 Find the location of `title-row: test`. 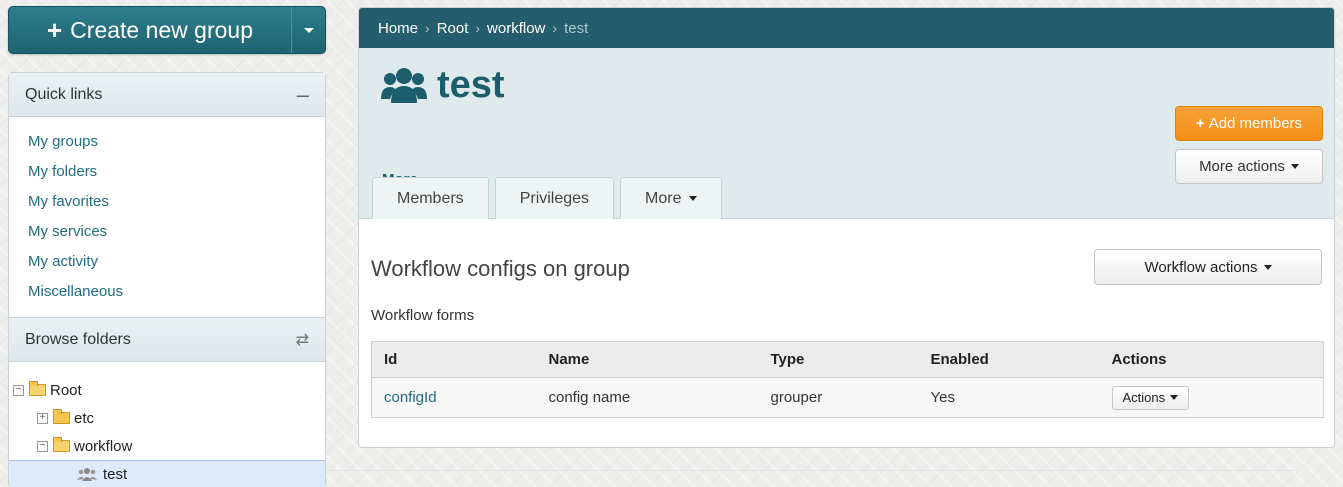

title-row: test is located at coordinates (443, 85).